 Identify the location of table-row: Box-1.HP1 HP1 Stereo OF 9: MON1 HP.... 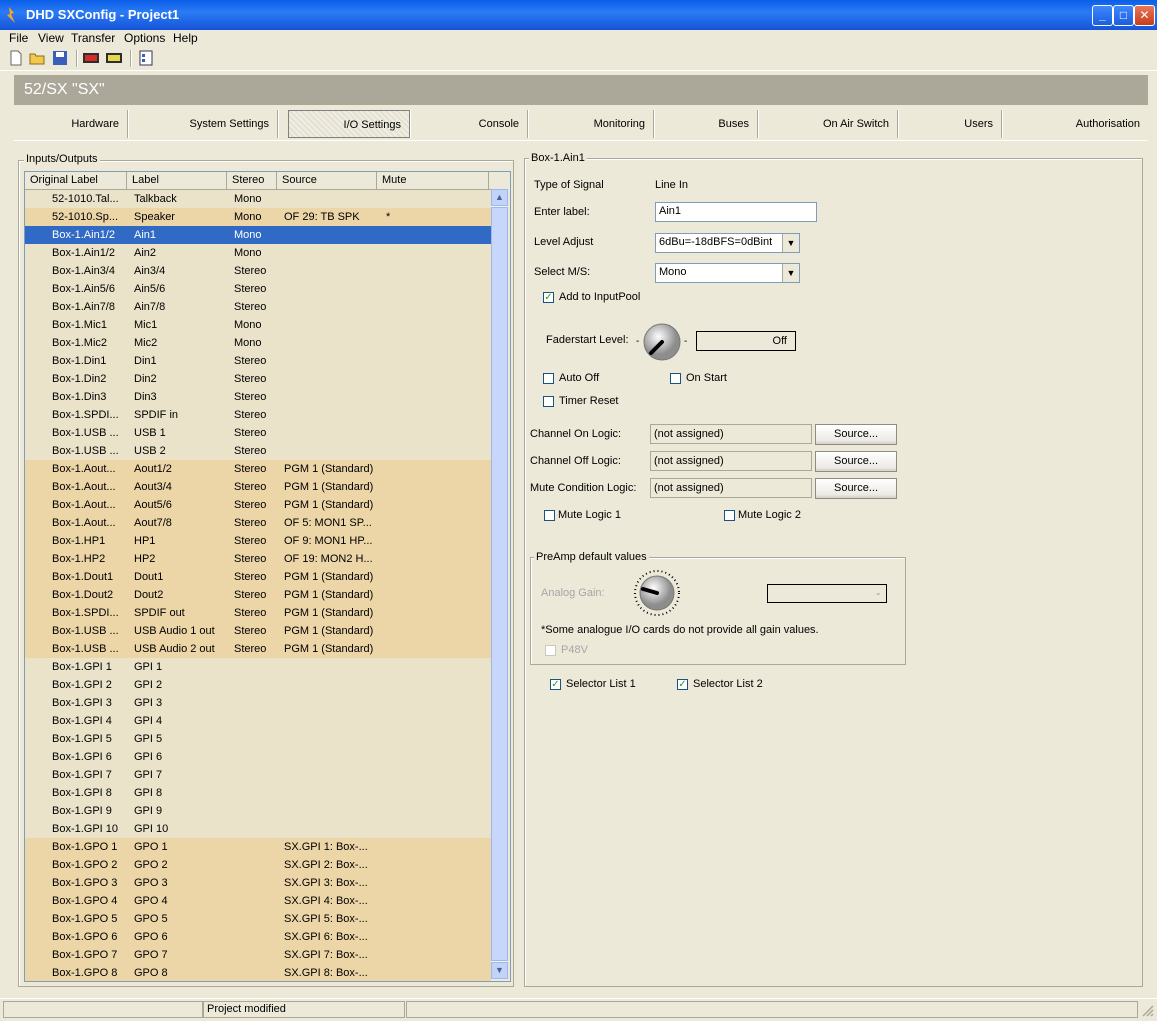
(258, 541).